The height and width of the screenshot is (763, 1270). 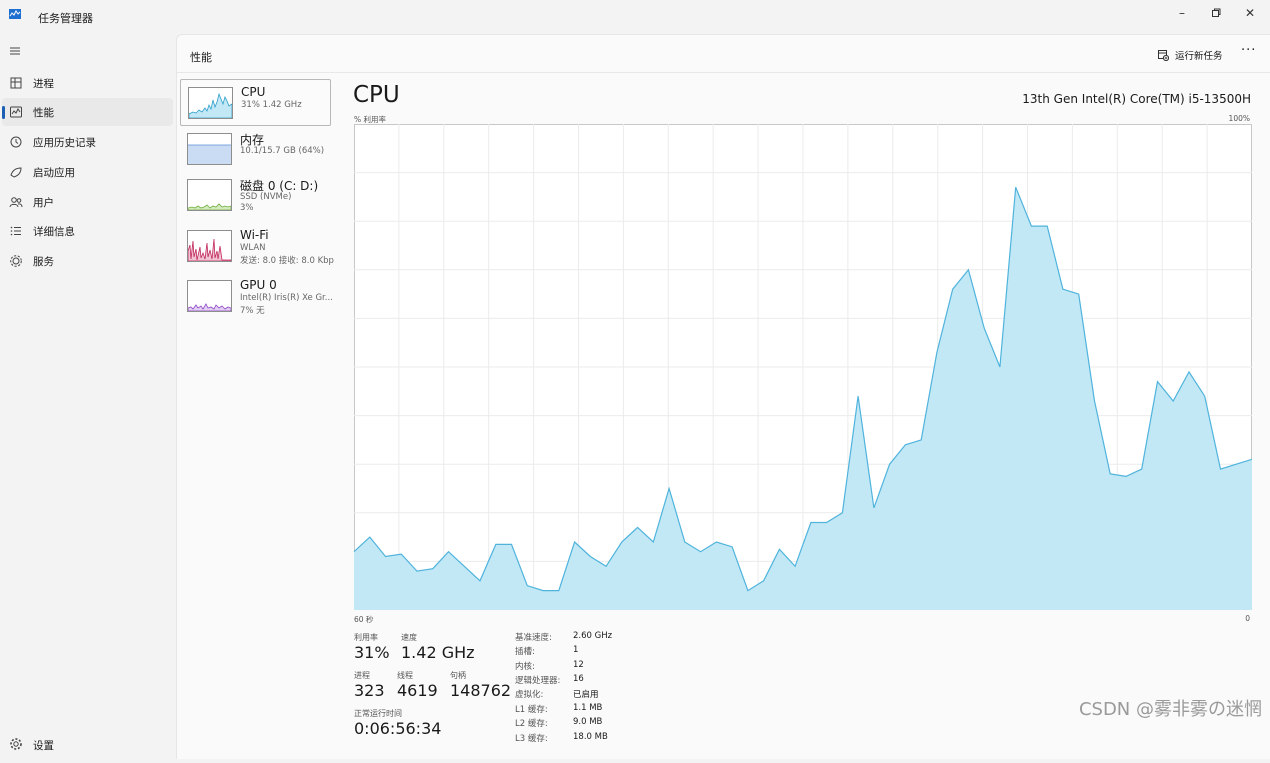 What do you see at coordinates (87, 112) in the screenshot?
I see `nav-item-performance: 性能` at bounding box center [87, 112].